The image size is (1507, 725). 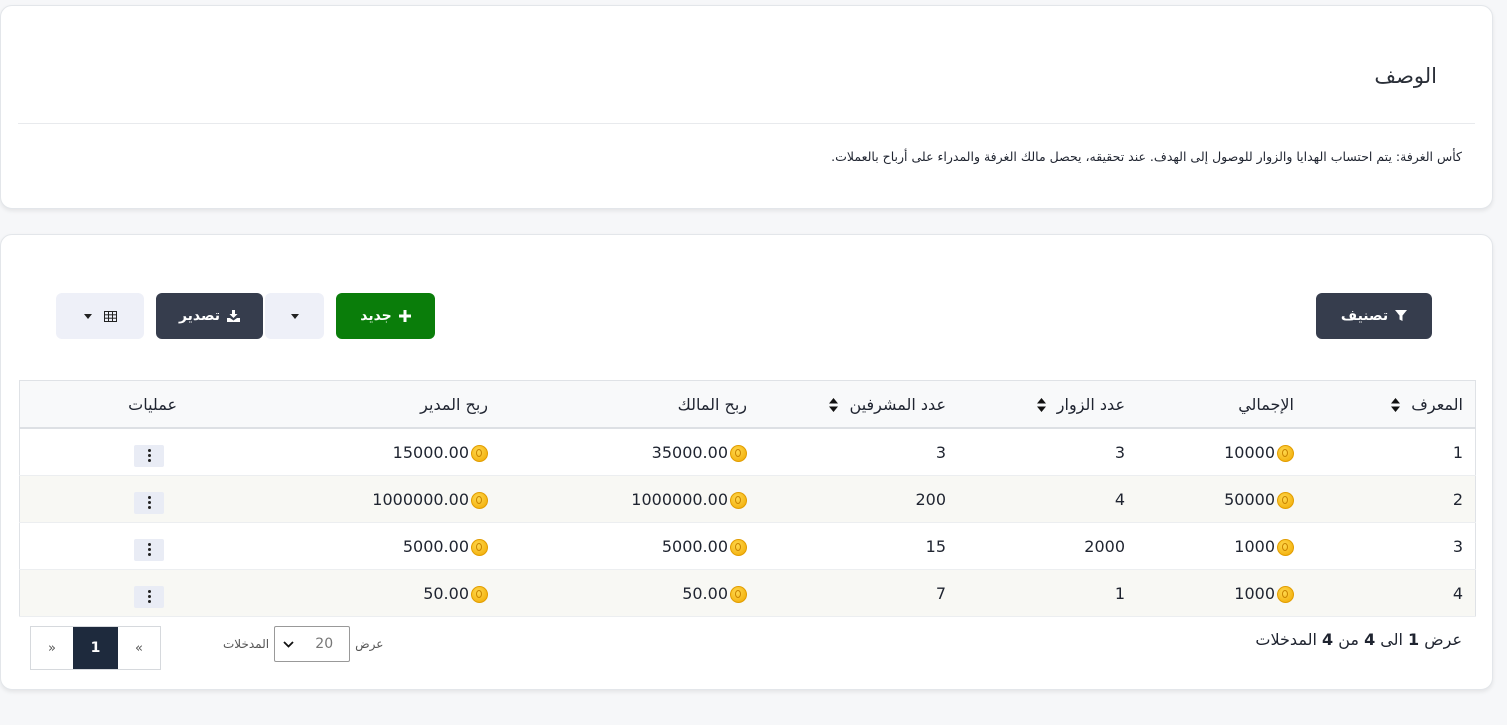 I want to click on column-header-owner-profit-label: ربح المالك, so click(x=712, y=404).